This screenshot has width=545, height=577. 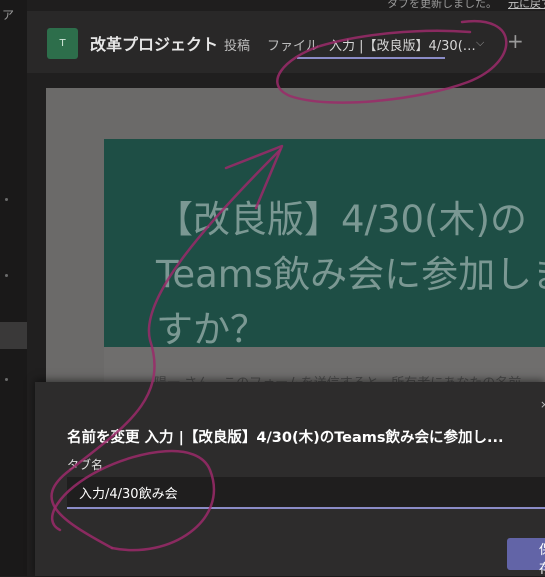 What do you see at coordinates (480, 43) in the screenshot?
I see `chevron-down-icon: ⌵` at bounding box center [480, 43].